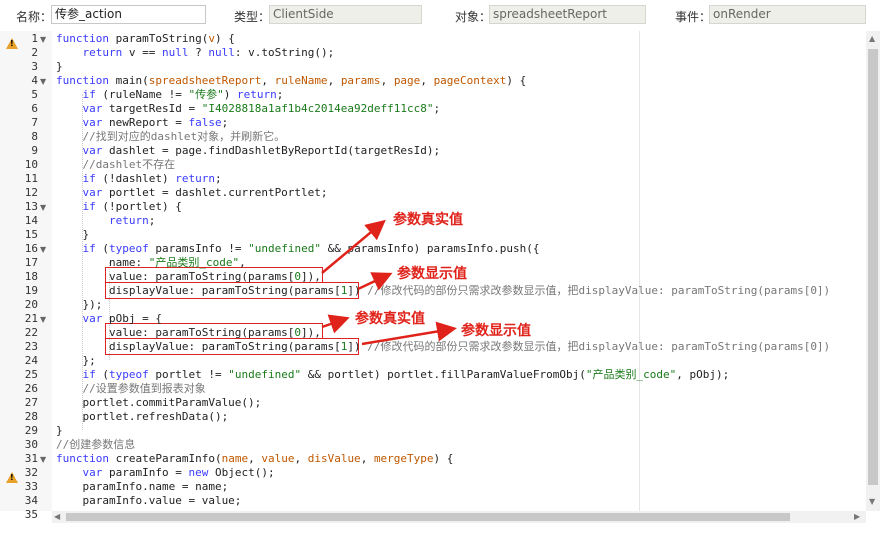  What do you see at coordinates (144, 388) in the screenshot?
I see `code-line: //设置参数值到报表对象` at bounding box center [144, 388].